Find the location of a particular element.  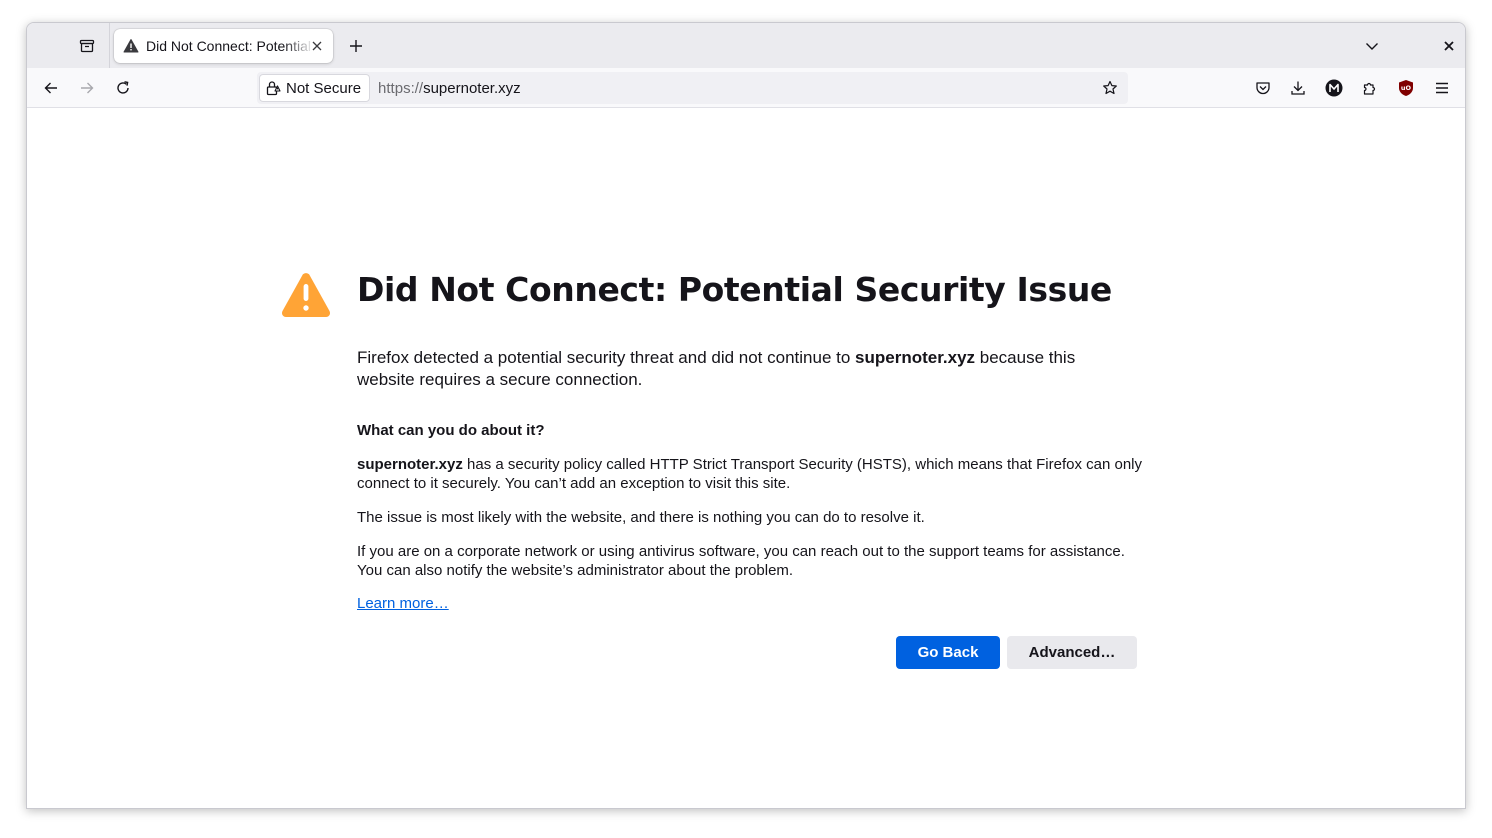

svg-text: uO is located at coordinates (1406, 88).